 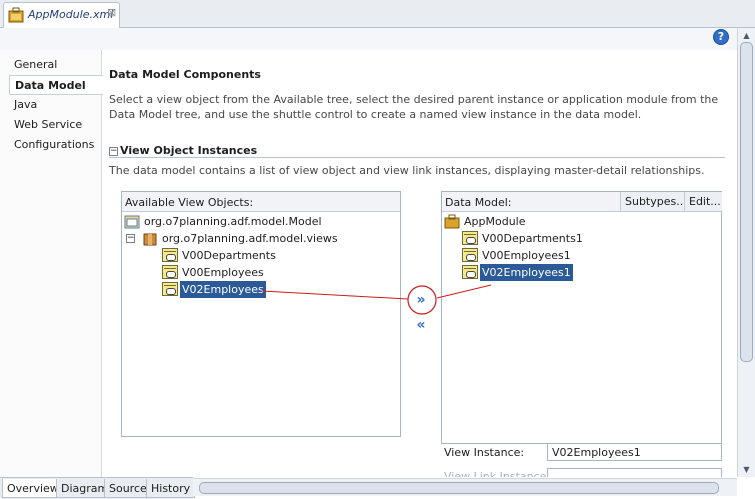 I want to click on nav-item-data-model: Data Model, so click(x=56, y=85).